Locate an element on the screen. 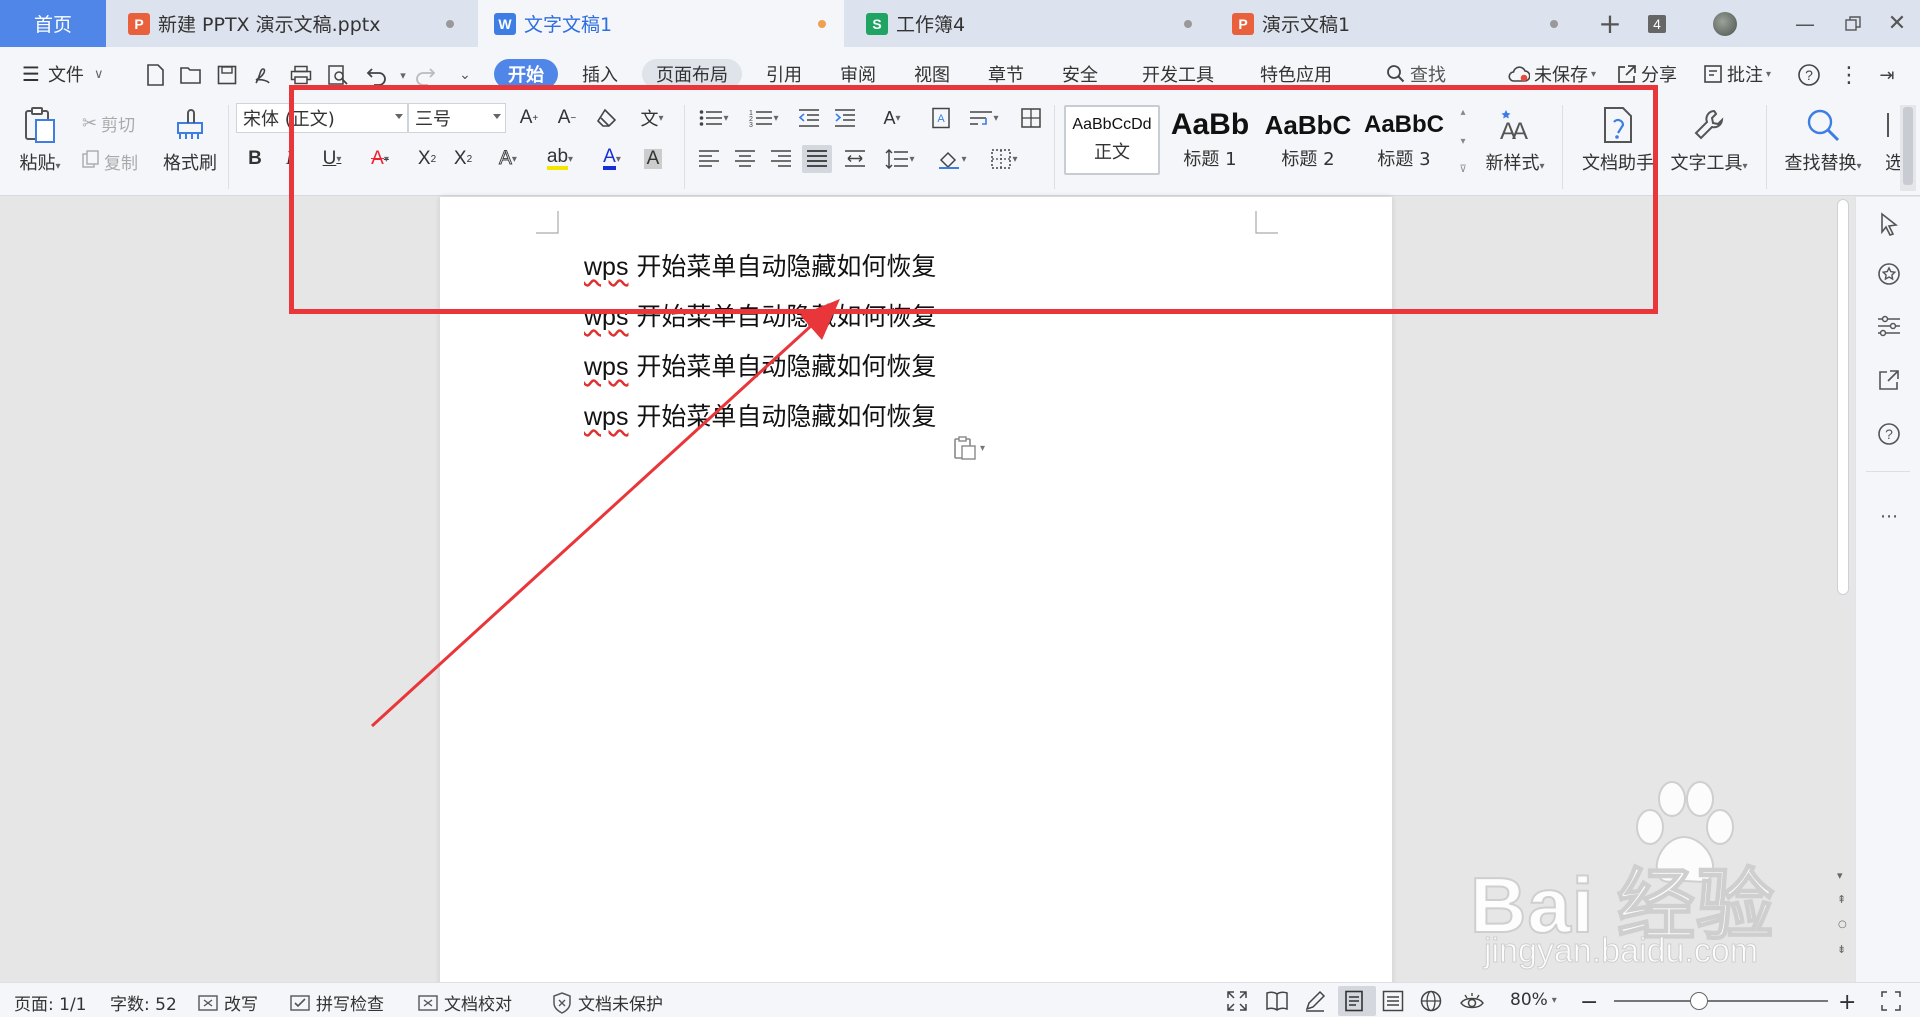 The width and height of the screenshot is (1920, 1017). tab-writer-doc: W 文字文稿1 is located at coordinates (661, 23).